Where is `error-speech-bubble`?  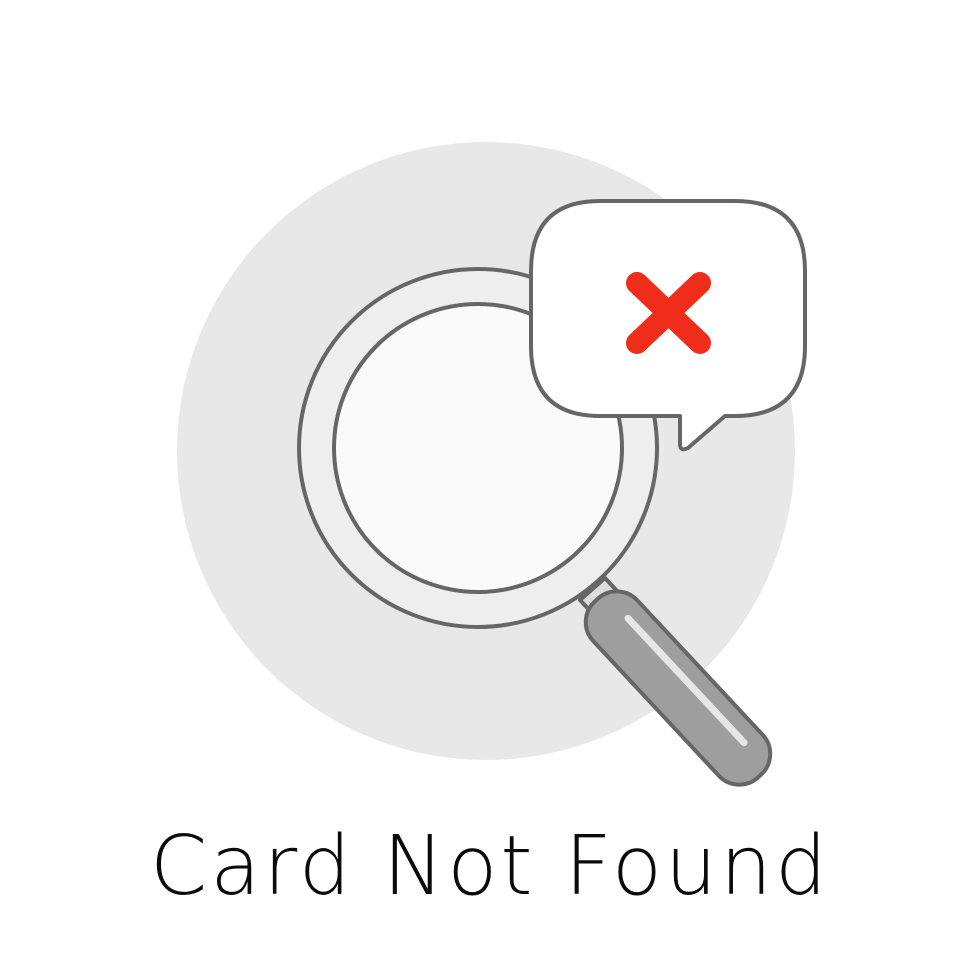
error-speech-bubble is located at coordinates (668, 325).